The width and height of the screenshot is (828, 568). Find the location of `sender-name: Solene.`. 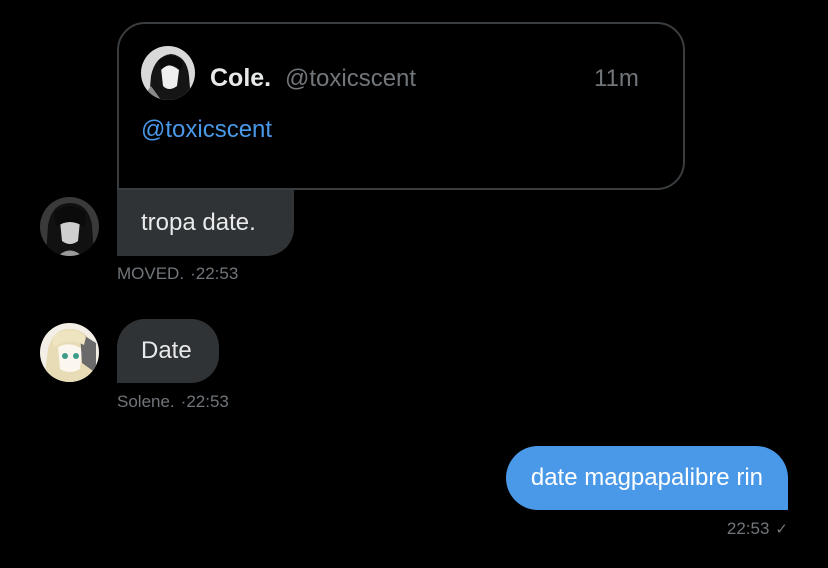

sender-name: Solene. is located at coordinates (146, 401).